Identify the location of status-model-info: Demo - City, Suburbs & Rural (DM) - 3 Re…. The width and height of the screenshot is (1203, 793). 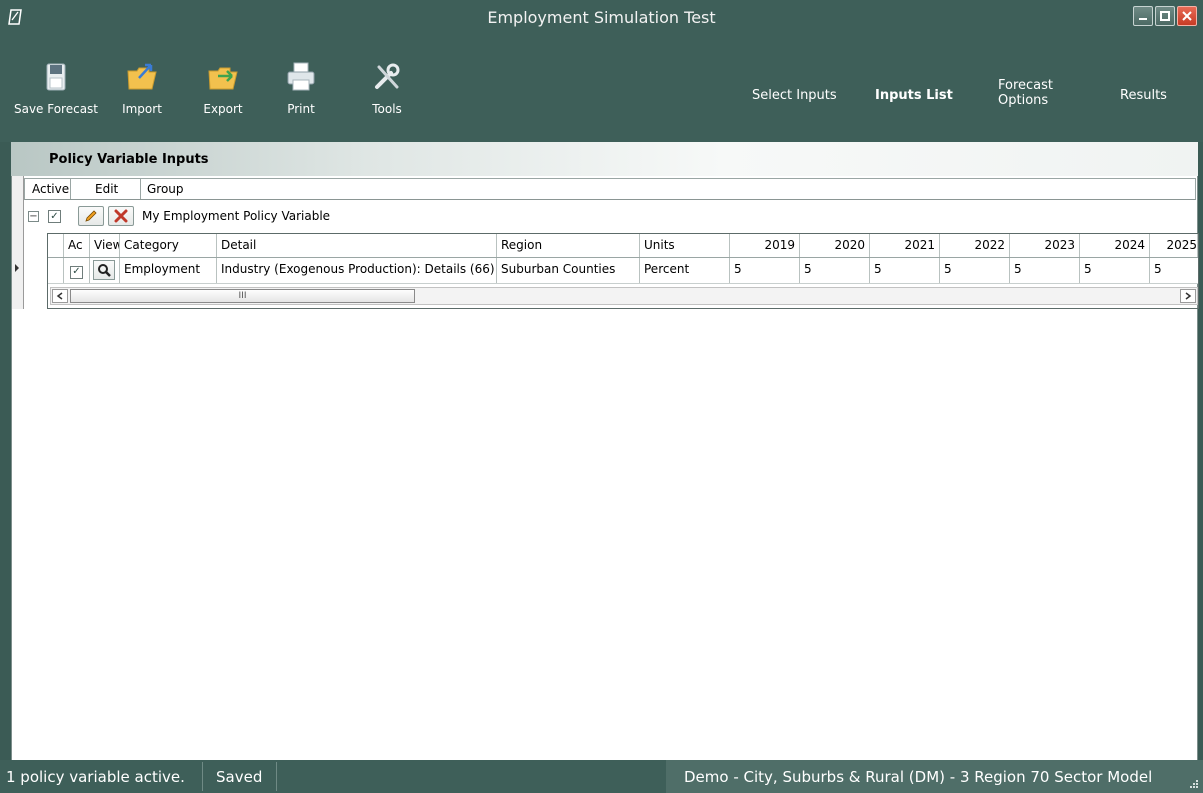
(918, 777).